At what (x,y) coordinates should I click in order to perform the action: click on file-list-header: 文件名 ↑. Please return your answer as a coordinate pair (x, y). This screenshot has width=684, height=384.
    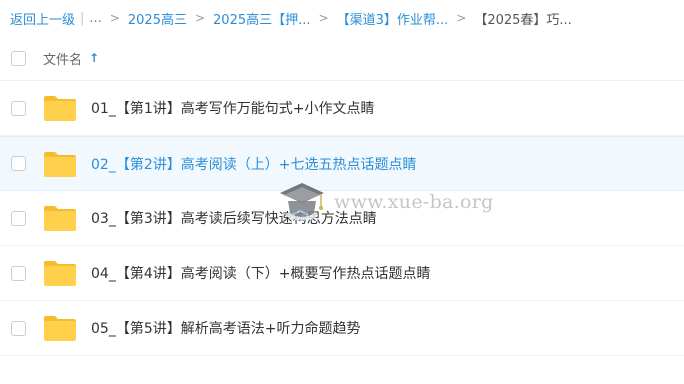
    Looking at the image, I should click on (342, 58).